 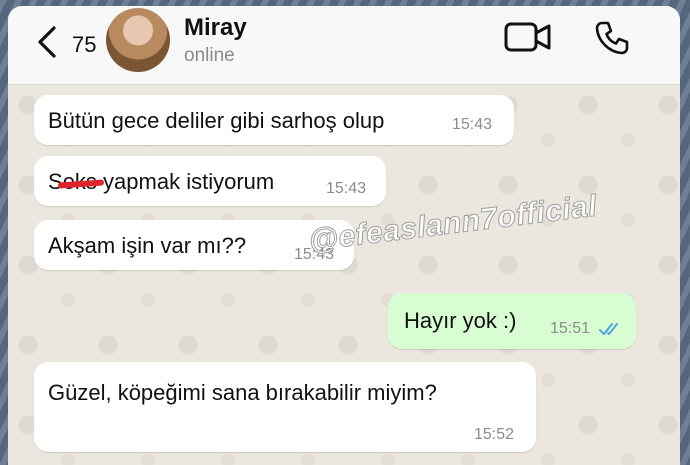 I want to click on message-time: 15:51, so click(x=570, y=328).